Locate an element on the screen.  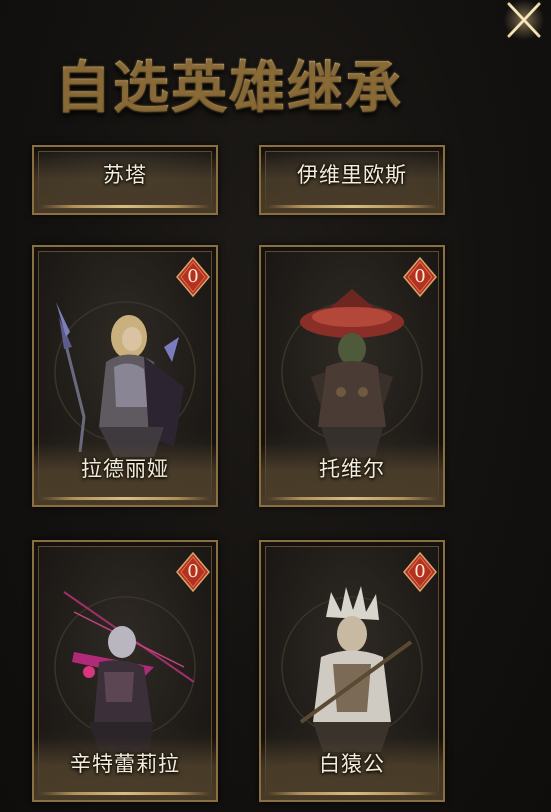
hero-card-xinteleilila: 辛特蕾莉拉 0 is located at coordinates (125, 671).